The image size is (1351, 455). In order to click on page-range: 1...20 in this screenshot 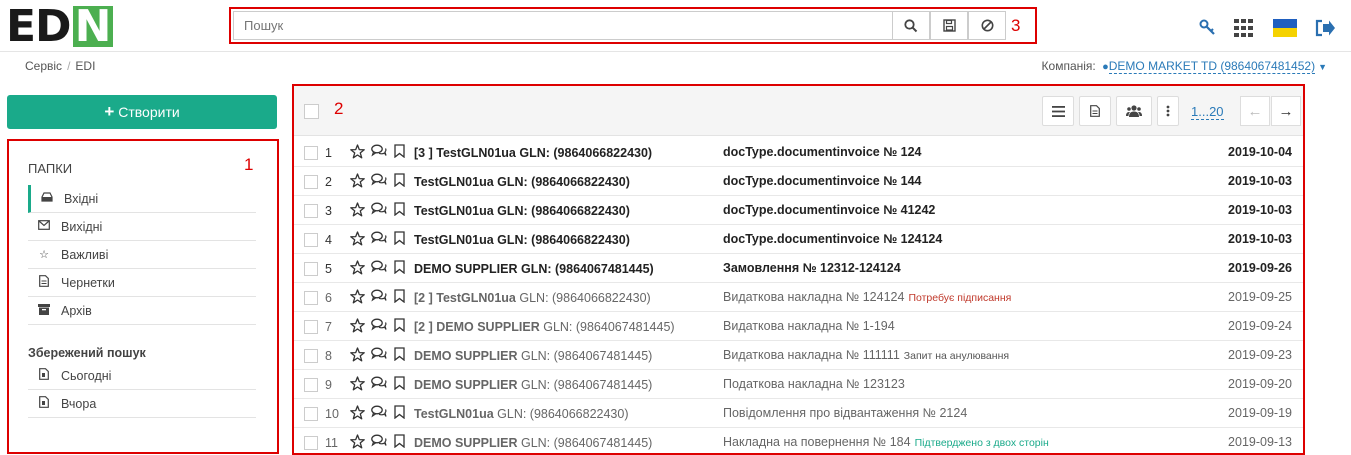, I will do `click(1207, 112)`.